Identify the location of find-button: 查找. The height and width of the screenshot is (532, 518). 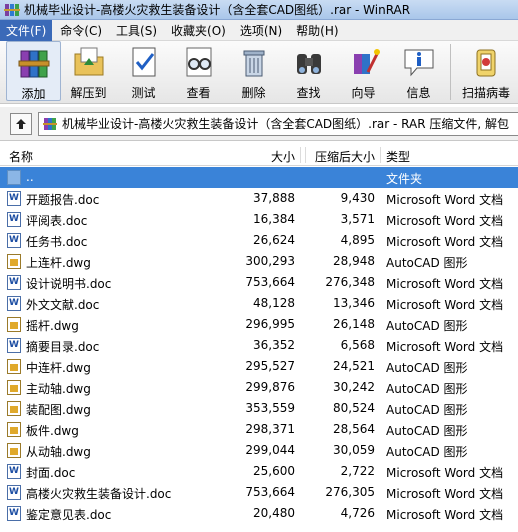
(308, 71).